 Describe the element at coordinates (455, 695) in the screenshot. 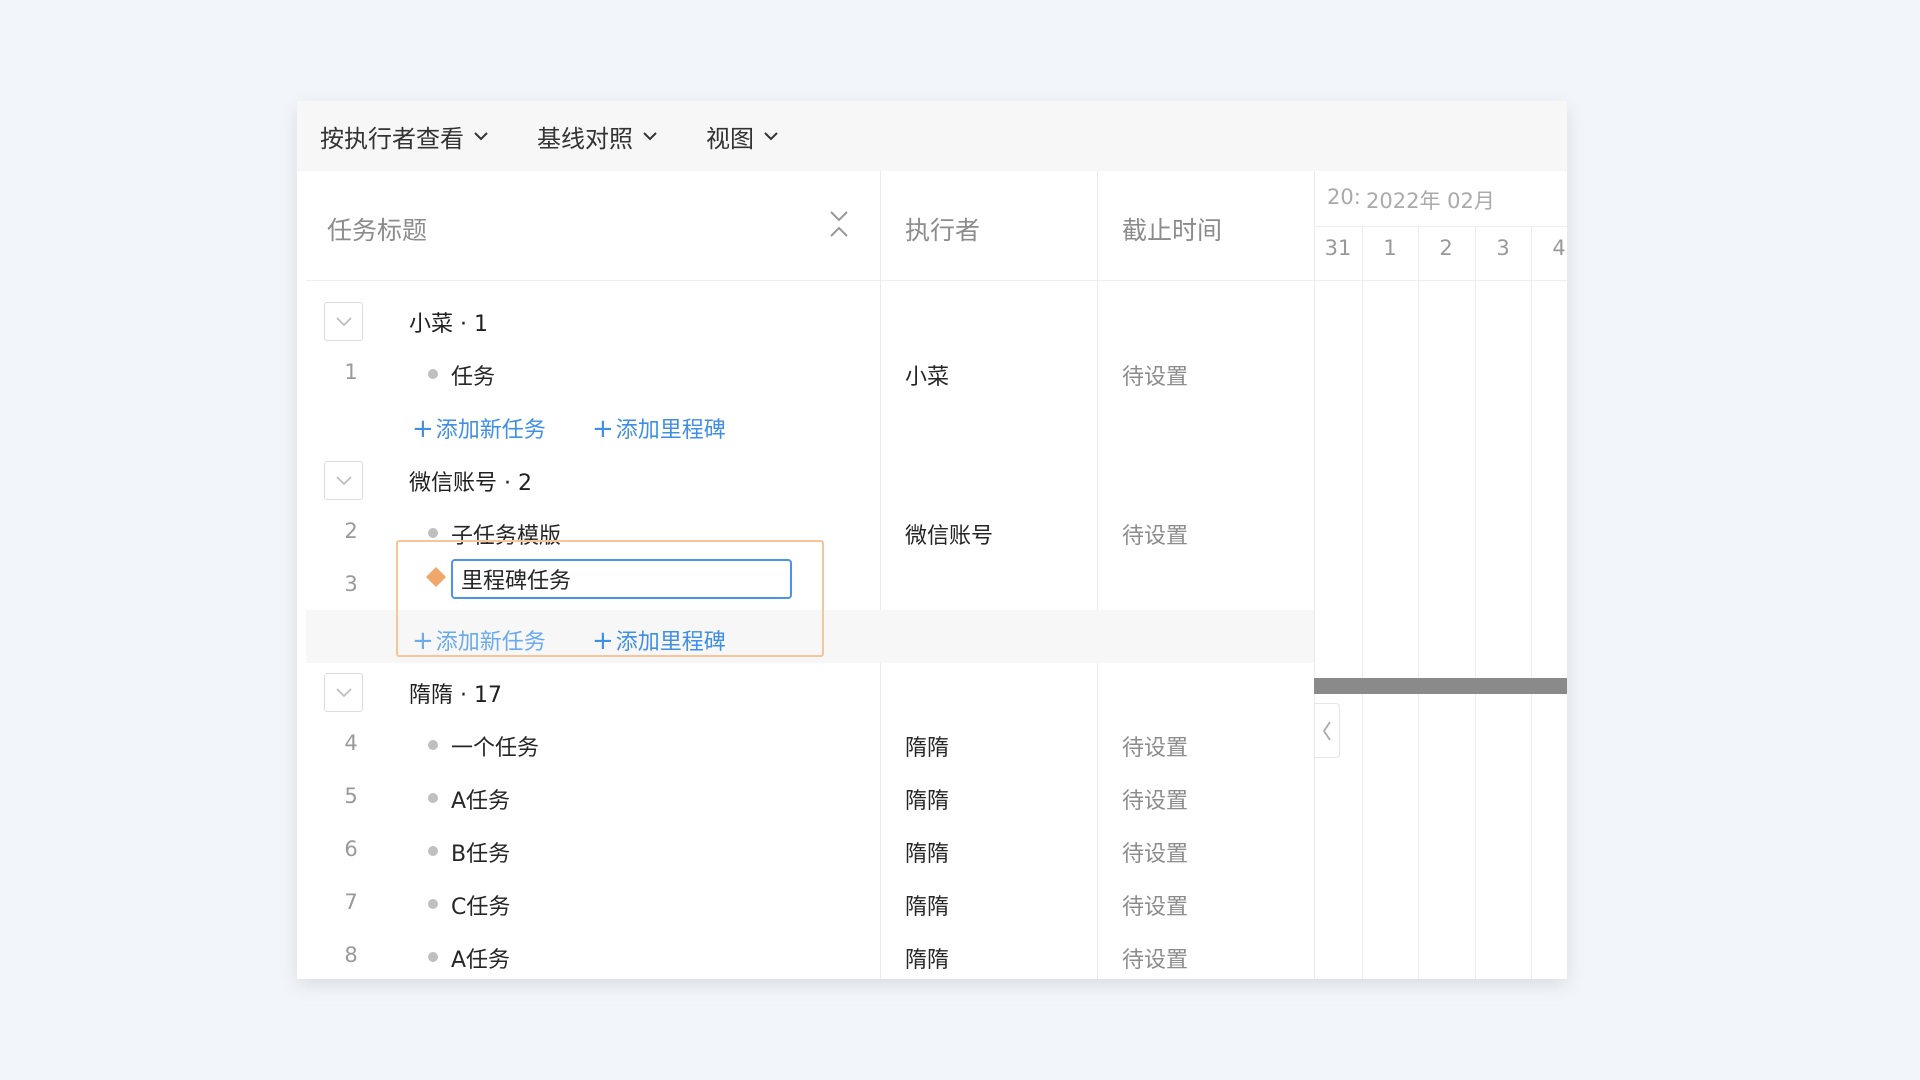

I see `group-title: 隋隋 · 17` at that location.